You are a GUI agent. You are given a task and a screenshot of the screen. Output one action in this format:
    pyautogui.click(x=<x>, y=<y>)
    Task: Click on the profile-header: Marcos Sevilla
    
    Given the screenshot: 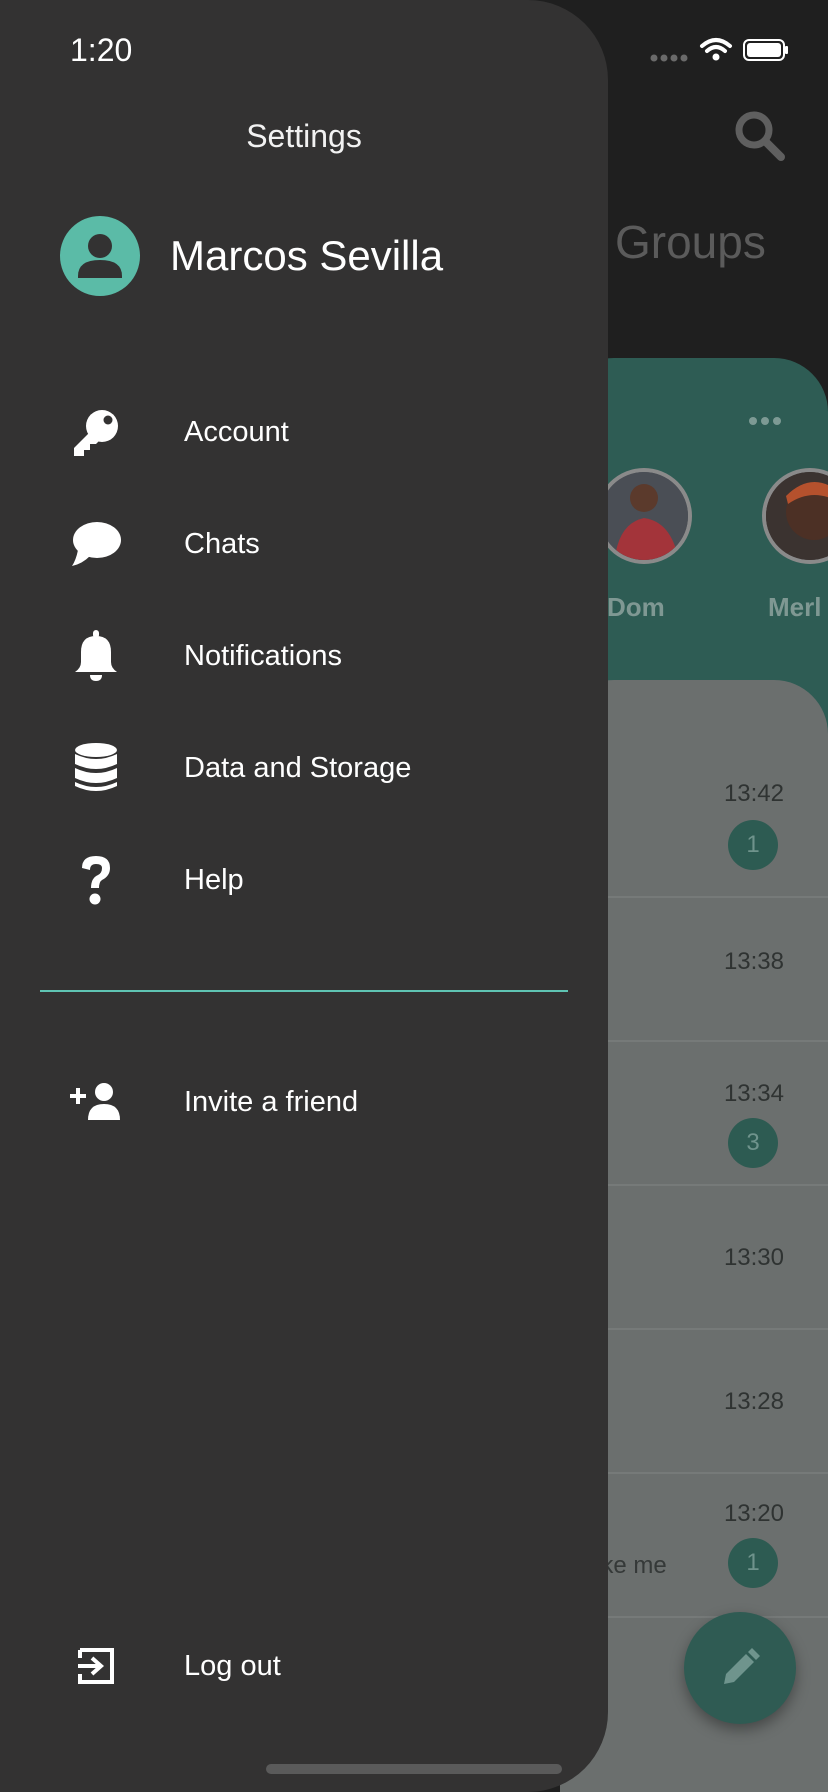 What is the action you would take?
    pyautogui.click(x=251, y=256)
    